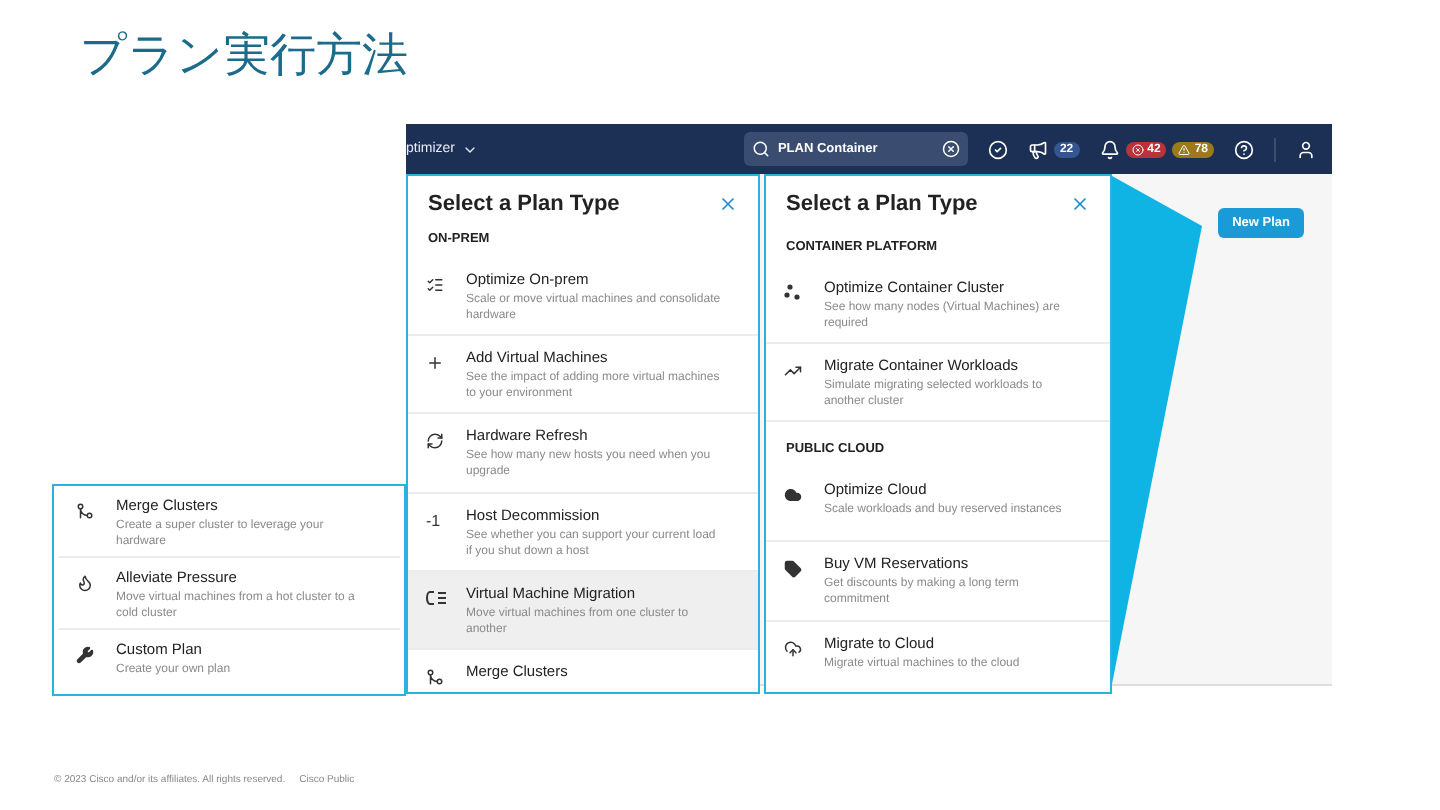 The height and width of the screenshot is (810, 1440). Describe the element at coordinates (1109, 149) in the screenshot. I see `bell-icon` at that location.